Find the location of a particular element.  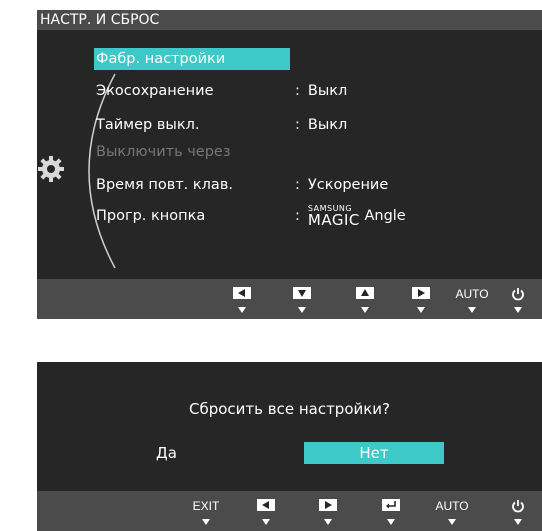

menu-value-text: Ускорение is located at coordinates (348, 185).